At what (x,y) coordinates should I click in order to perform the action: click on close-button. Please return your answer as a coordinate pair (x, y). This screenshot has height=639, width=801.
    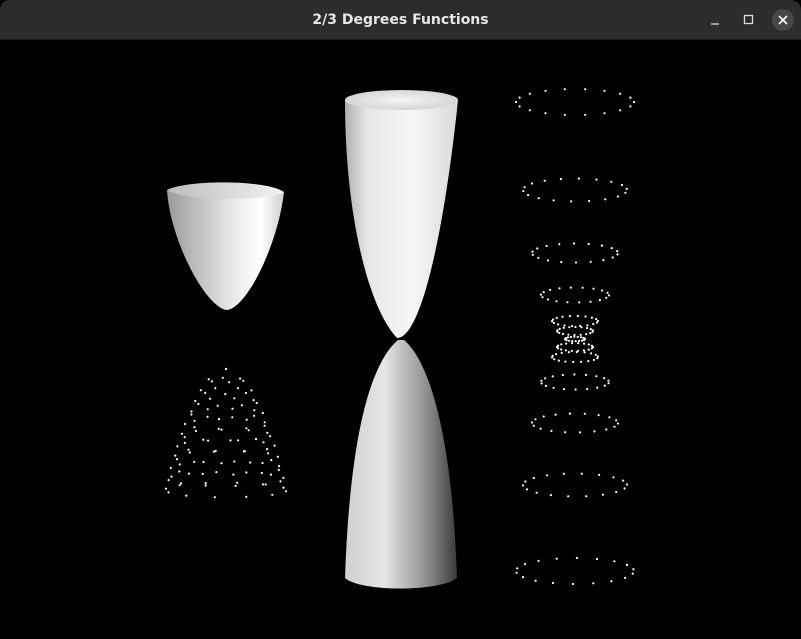
    Looking at the image, I should click on (783, 20).